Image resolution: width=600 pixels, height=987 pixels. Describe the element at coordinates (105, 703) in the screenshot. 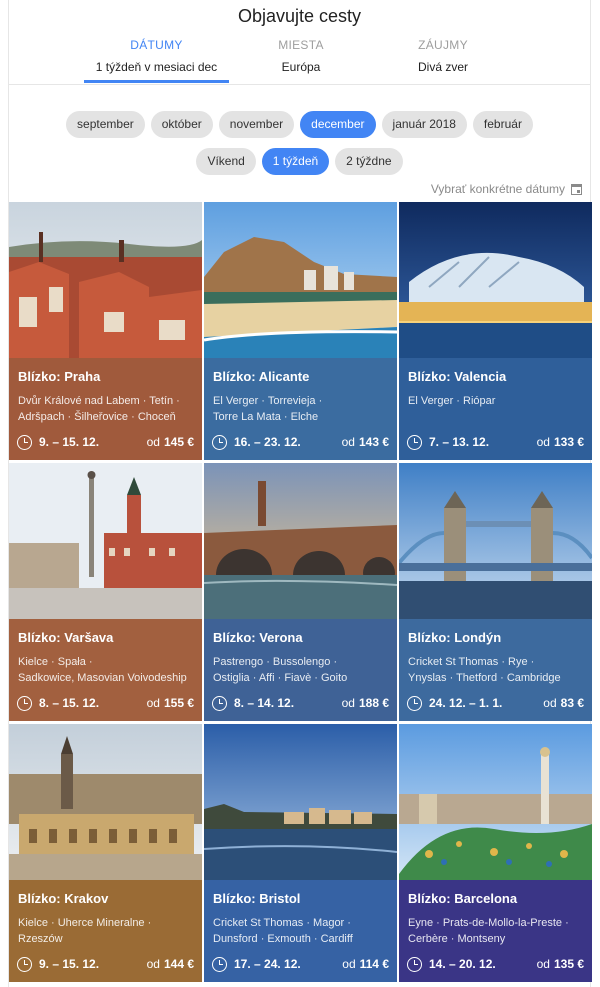

I see `trip-summary: 8. – 15. 12. od 155 €` at that location.